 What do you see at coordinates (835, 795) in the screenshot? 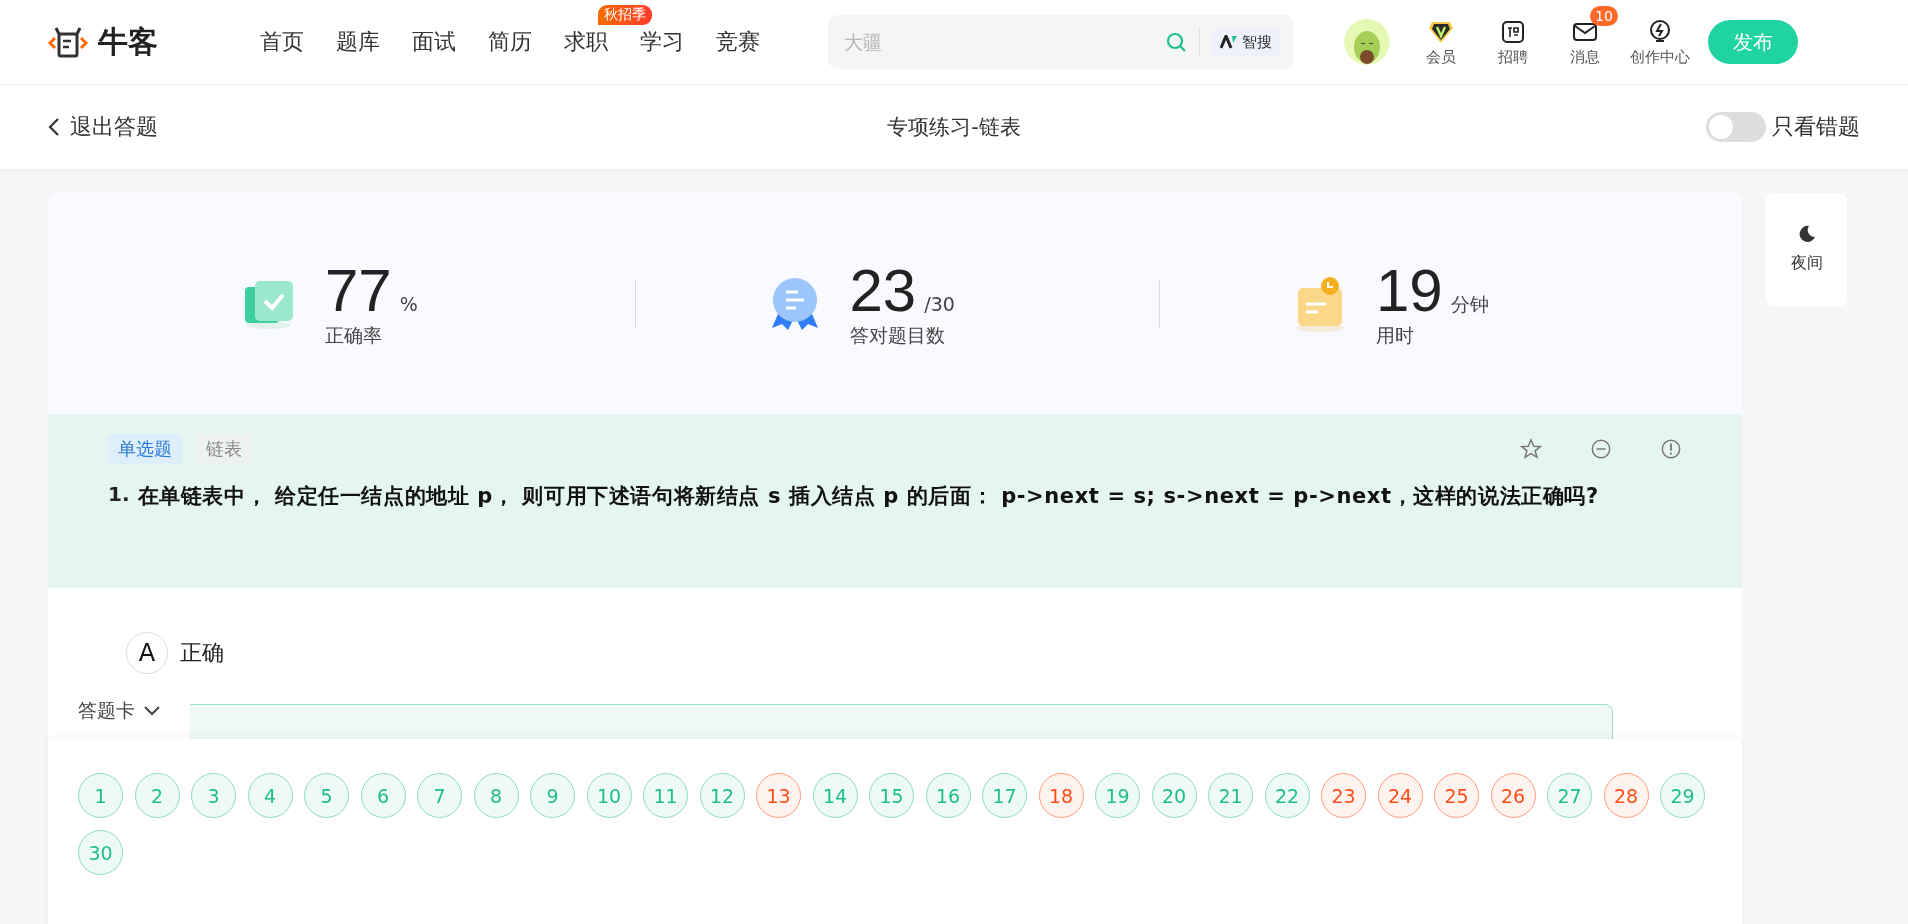
I see `question-number-button: 14` at bounding box center [835, 795].